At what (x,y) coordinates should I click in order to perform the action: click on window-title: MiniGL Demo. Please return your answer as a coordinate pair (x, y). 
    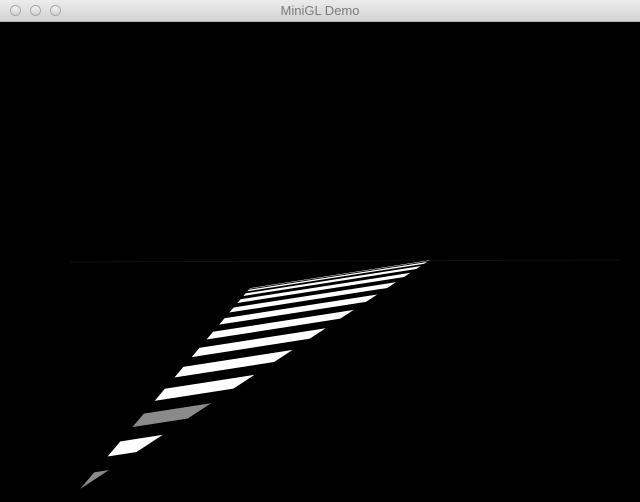
    Looking at the image, I should click on (320, 10).